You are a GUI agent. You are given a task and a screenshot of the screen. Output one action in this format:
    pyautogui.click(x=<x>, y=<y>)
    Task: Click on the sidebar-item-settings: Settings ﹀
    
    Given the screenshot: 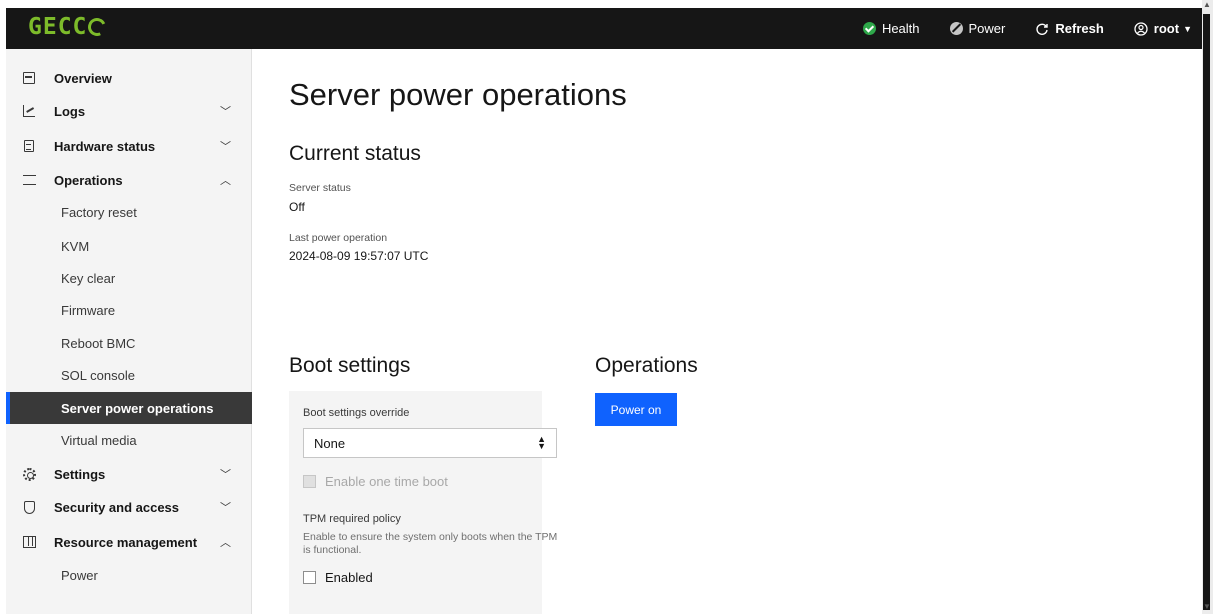 What is the action you would take?
    pyautogui.click(x=129, y=474)
    